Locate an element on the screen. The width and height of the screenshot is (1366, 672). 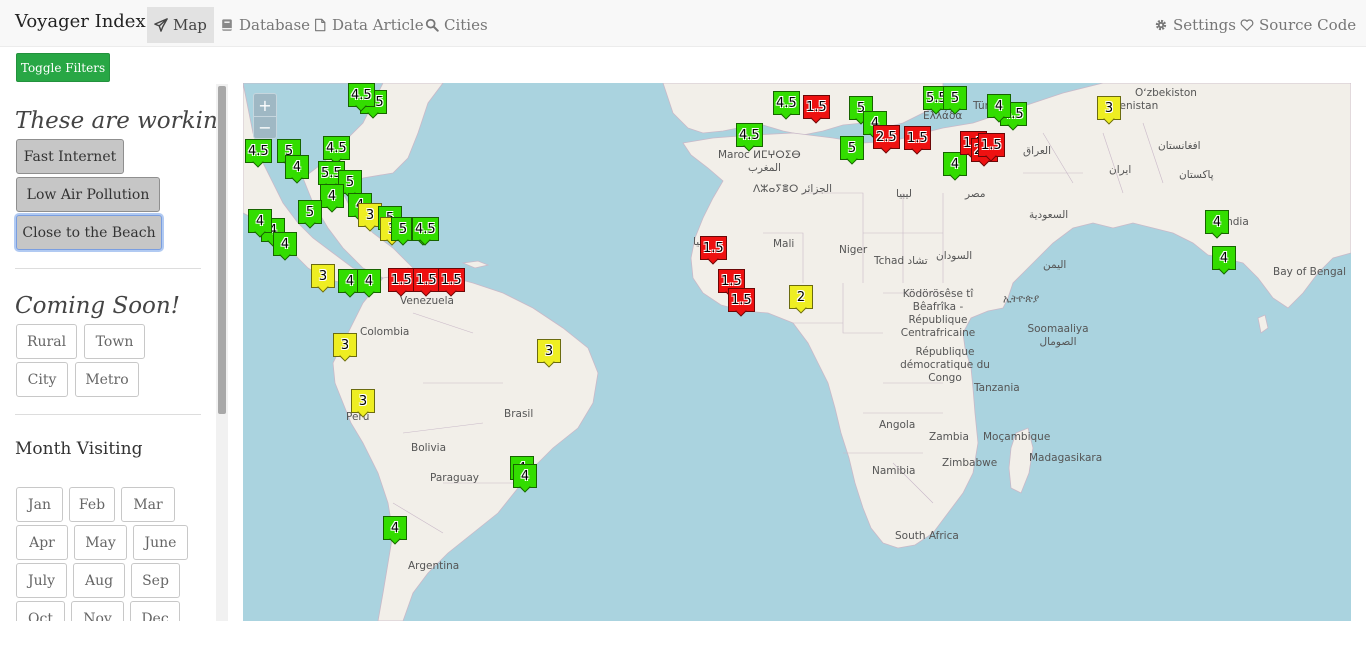
month-nov: Nov is located at coordinates (97, 611).